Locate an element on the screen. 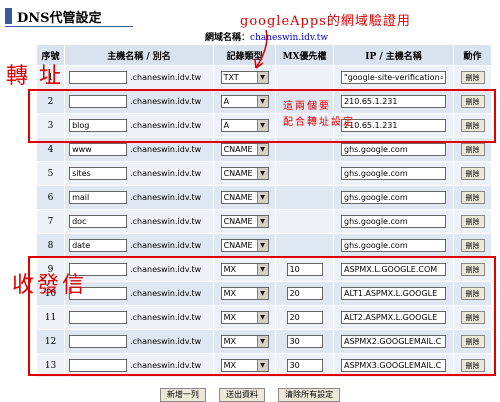  table-row: 6 .chaneswin.idv.tw CNAME▼ 刪除 is located at coordinates (263, 197).